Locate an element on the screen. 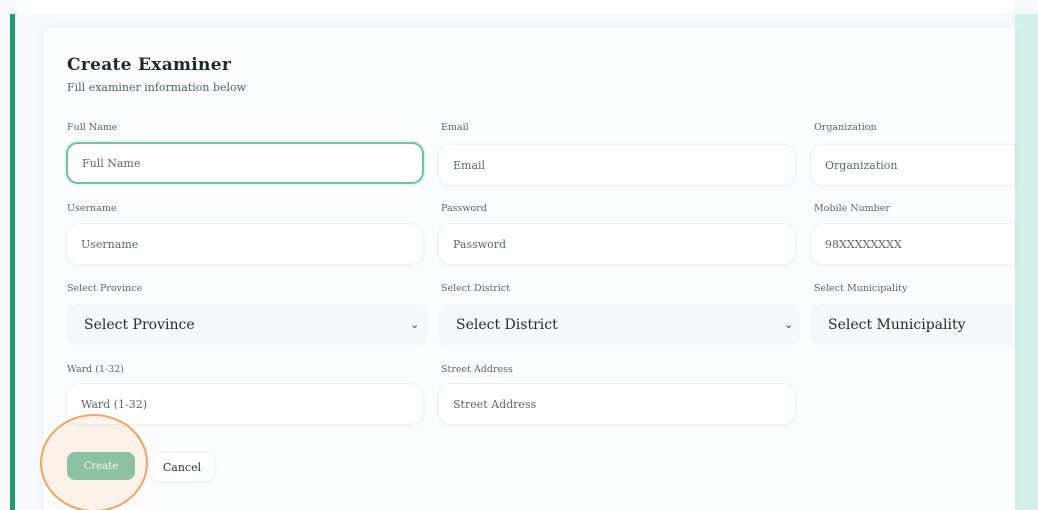  top-strip is located at coordinates (516, 7).